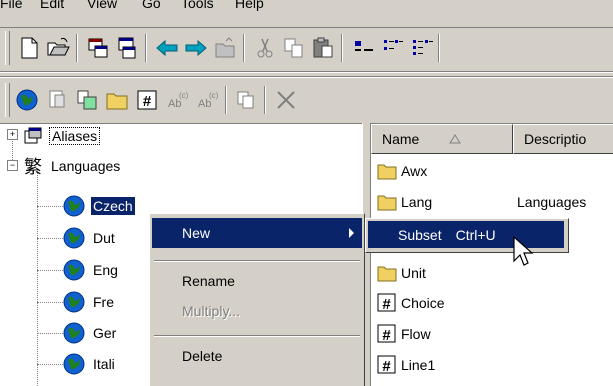 The width and height of the screenshot is (613, 386). Describe the element at coordinates (89, 364) in the screenshot. I see `tree-item-italian: Itali` at that location.